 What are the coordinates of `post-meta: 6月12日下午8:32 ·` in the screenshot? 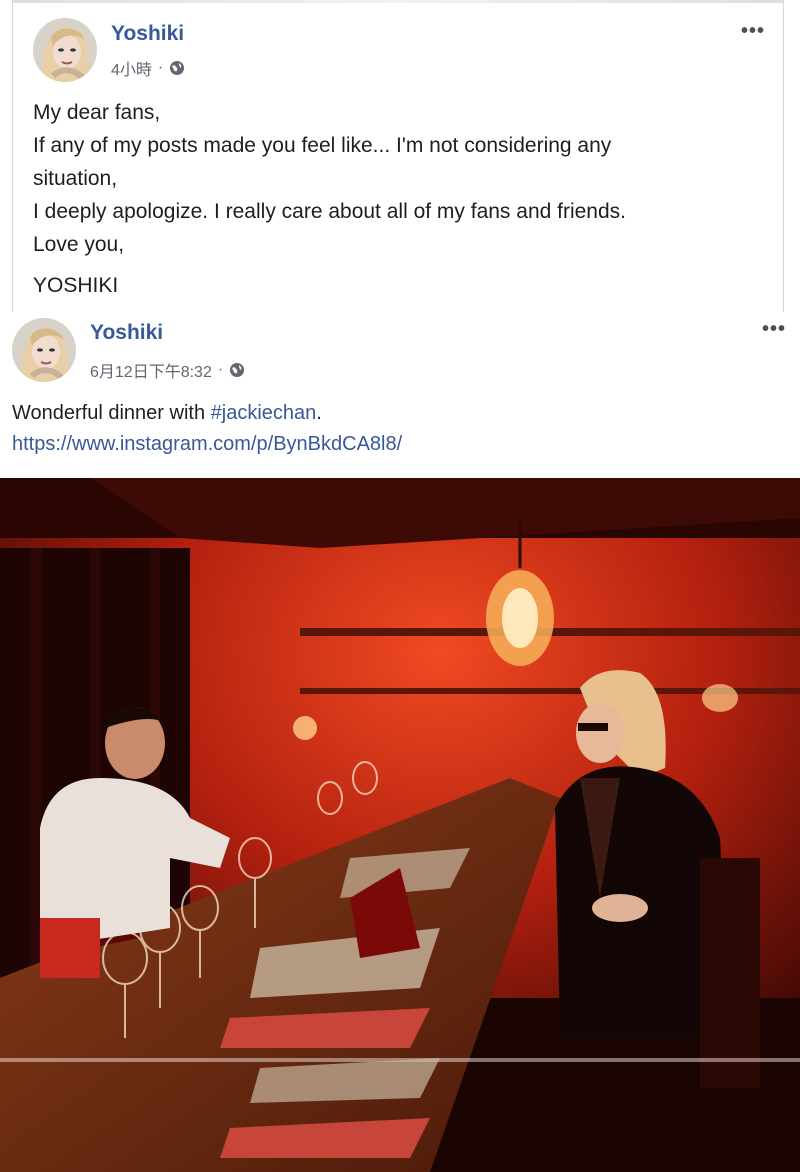 It's located at (167, 370).